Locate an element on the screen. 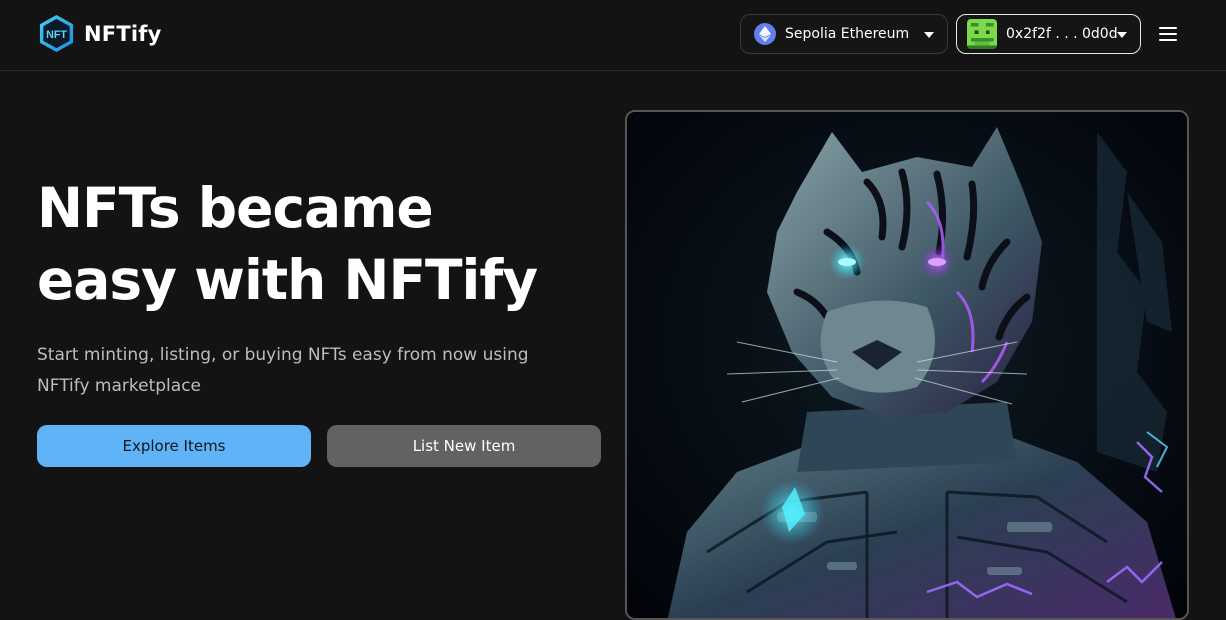 The width and height of the screenshot is (1226, 620). account-selector: 0x2f2f . . . 0d0d is located at coordinates (1048, 34).